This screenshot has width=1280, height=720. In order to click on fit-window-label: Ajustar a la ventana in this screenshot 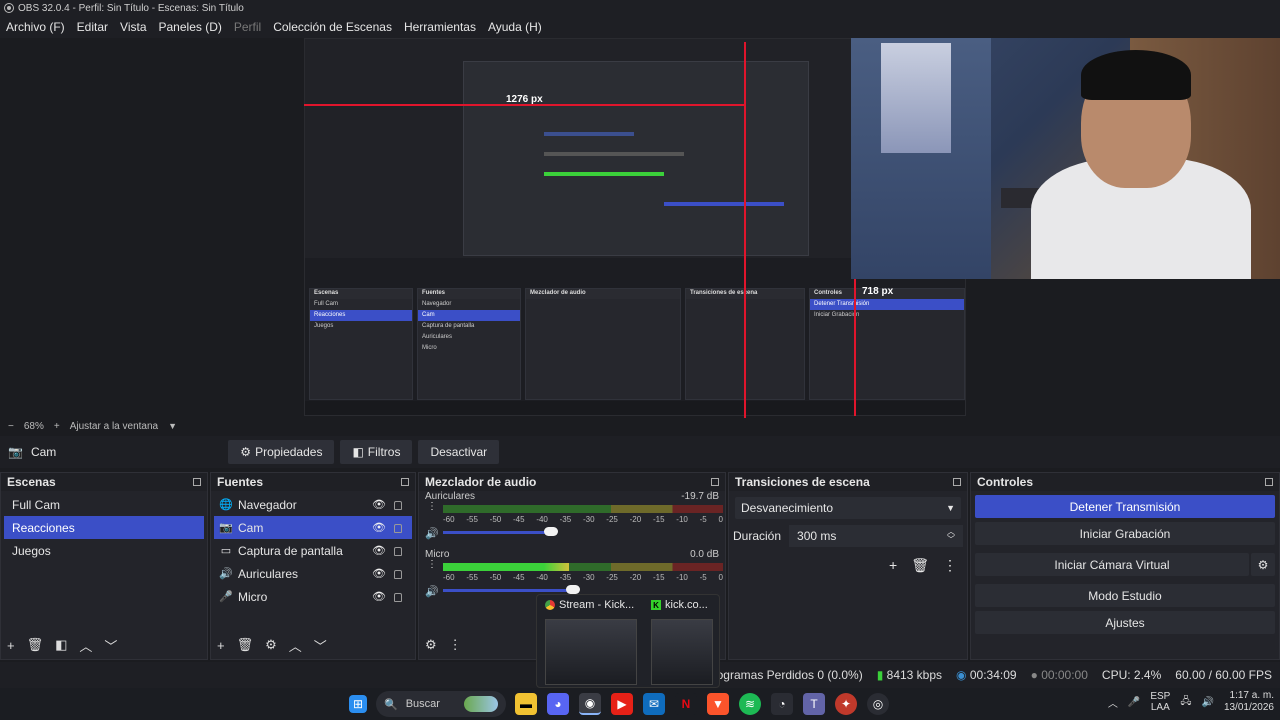, I will do `click(114, 426)`.